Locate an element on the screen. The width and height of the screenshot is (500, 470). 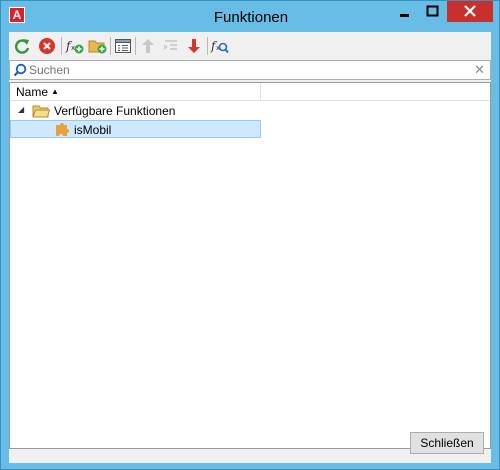
expanded-arrow-icon: ◢ is located at coordinates (21, 109).